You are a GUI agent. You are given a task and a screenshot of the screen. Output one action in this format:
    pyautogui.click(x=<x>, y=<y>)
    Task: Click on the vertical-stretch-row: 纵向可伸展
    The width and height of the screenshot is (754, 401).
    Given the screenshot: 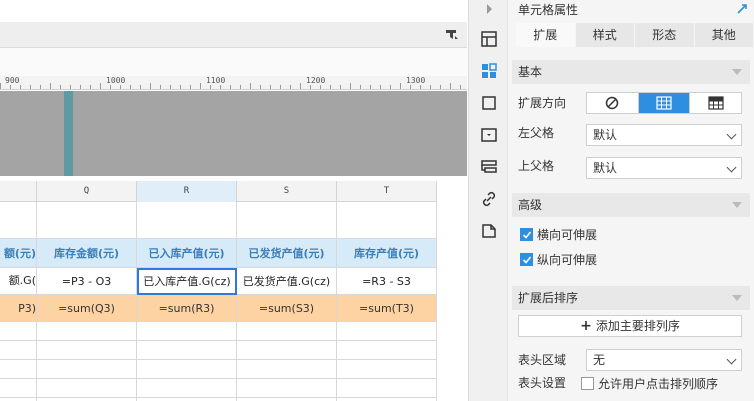 What is the action you would take?
    pyautogui.click(x=558, y=259)
    